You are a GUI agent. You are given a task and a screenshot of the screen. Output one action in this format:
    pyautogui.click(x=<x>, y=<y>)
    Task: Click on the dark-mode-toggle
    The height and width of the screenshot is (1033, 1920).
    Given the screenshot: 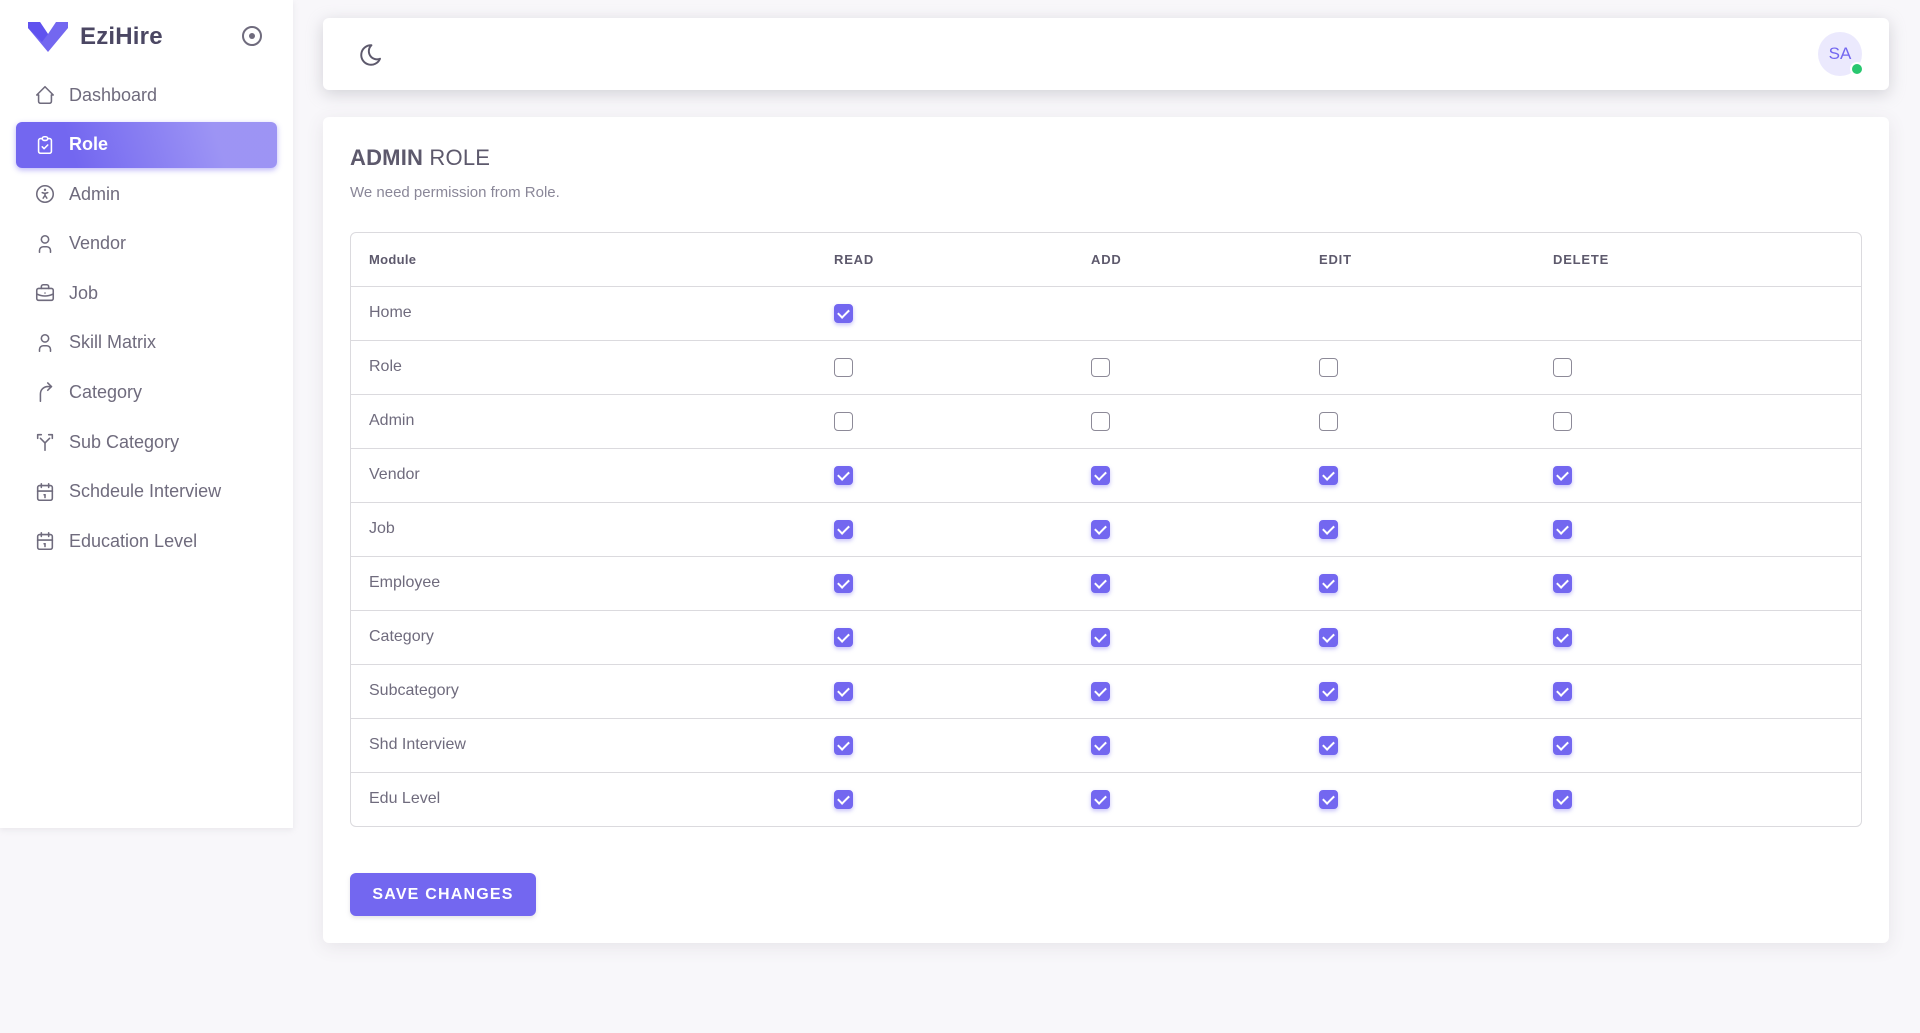 What is the action you would take?
    pyautogui.click(x=371, y=55)
    